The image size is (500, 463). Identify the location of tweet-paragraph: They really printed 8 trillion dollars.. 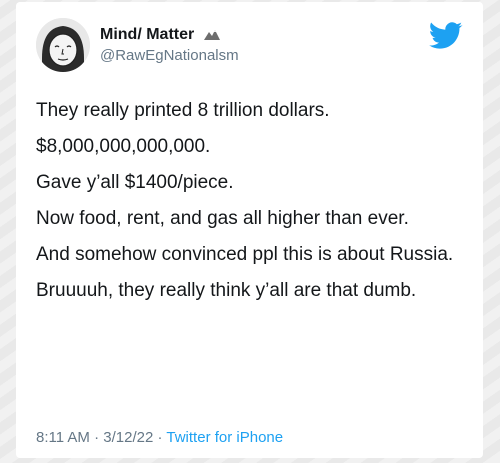
(183, 110).